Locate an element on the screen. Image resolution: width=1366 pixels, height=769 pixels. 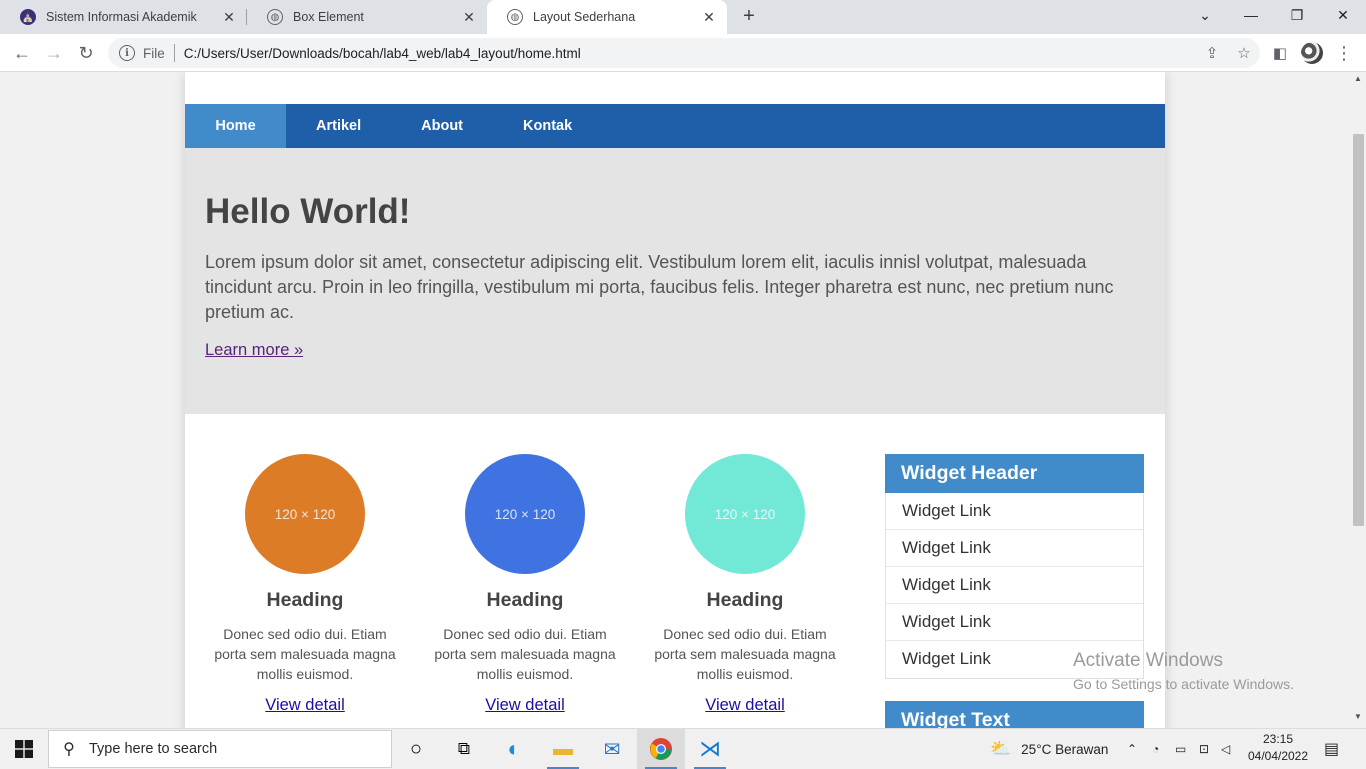
clock-time: 23:15 is located at coordinates (1278, 739).